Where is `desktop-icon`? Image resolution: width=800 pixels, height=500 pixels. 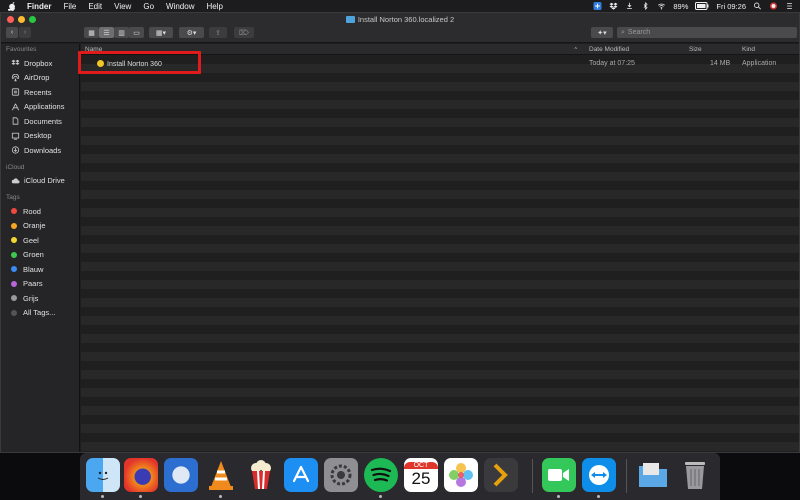
desktop-icon is located at coordinates (15, 136).